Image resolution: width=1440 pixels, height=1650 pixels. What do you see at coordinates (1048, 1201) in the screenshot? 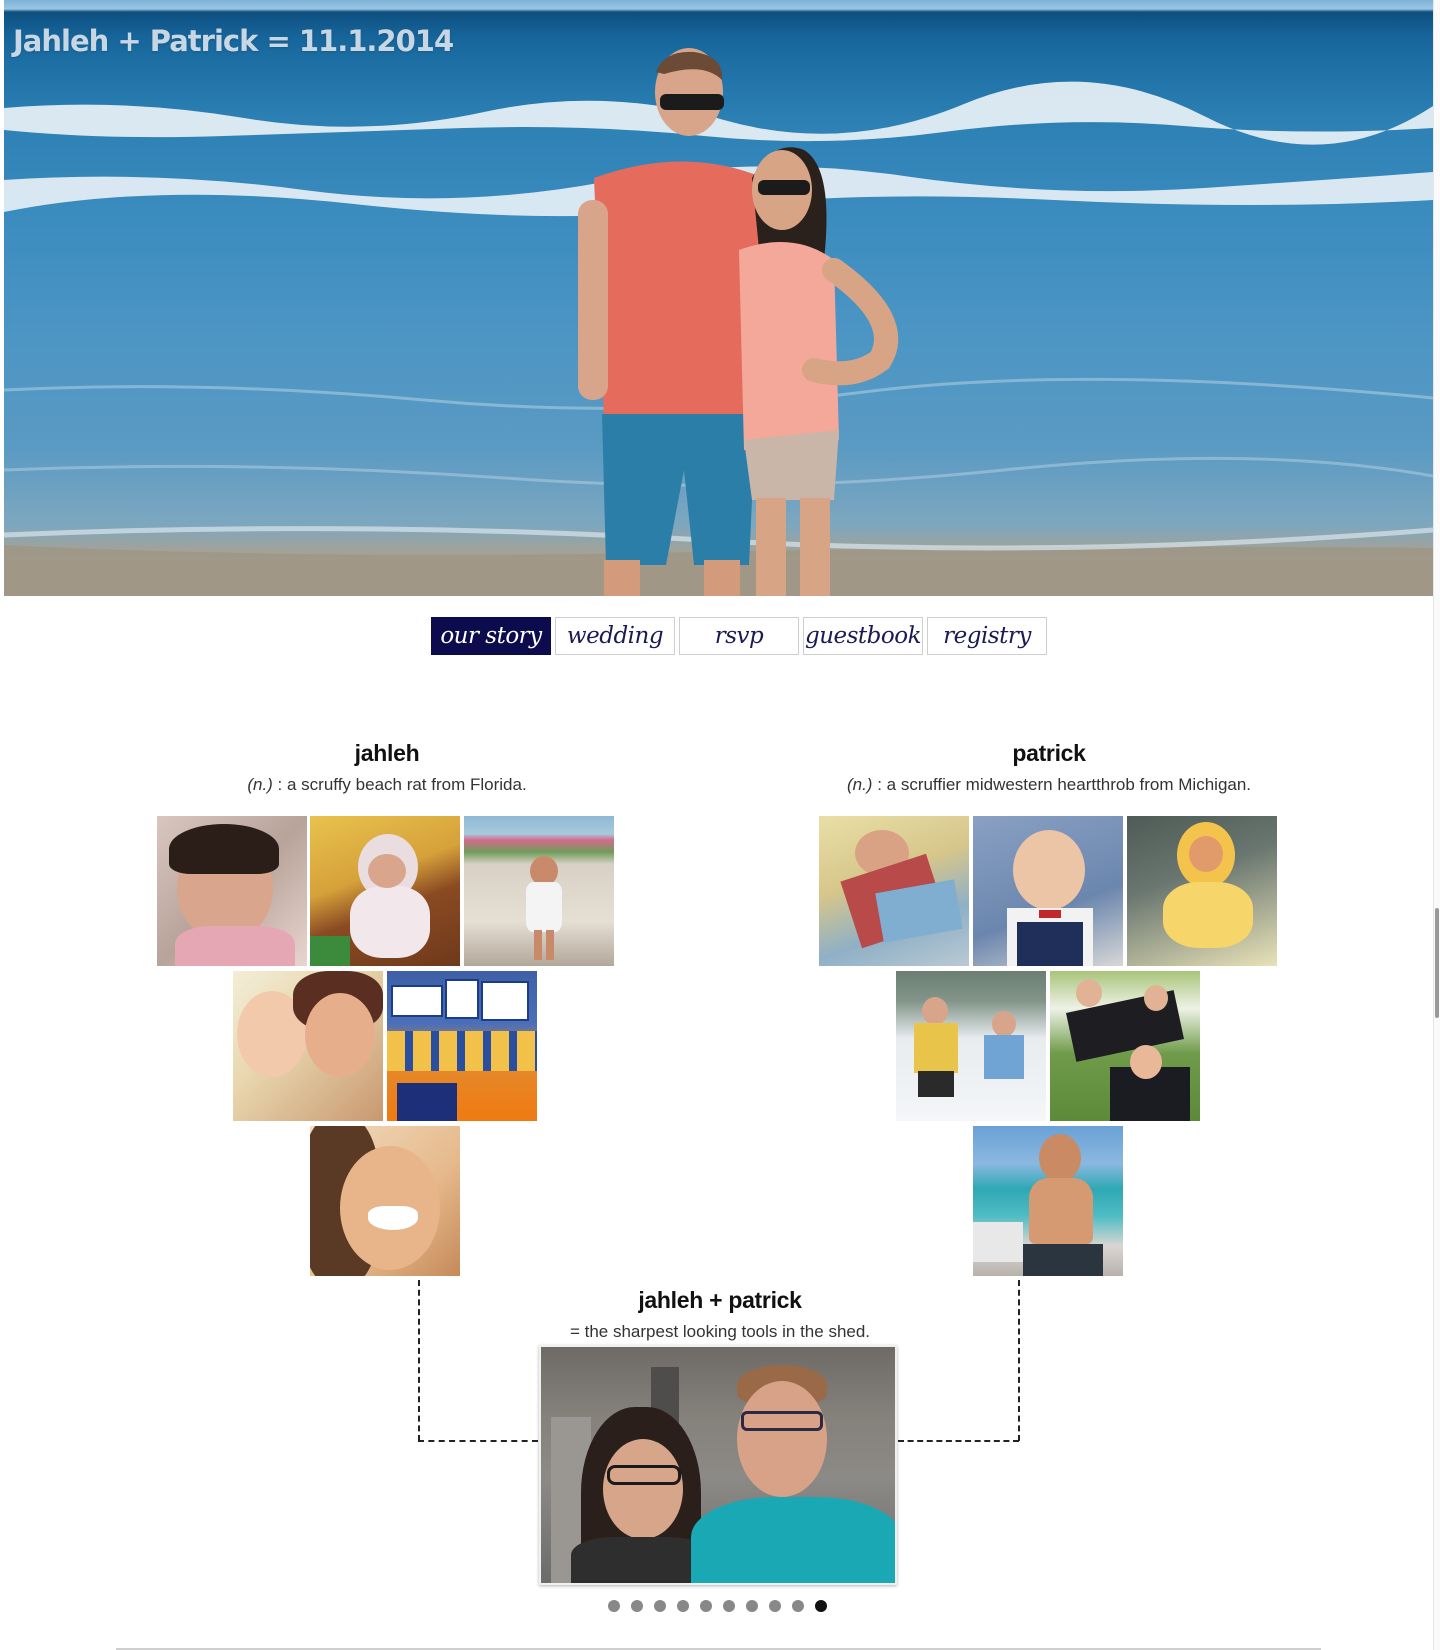
I see `patrick-photo-boat` at bounding box center [1048, 1201].